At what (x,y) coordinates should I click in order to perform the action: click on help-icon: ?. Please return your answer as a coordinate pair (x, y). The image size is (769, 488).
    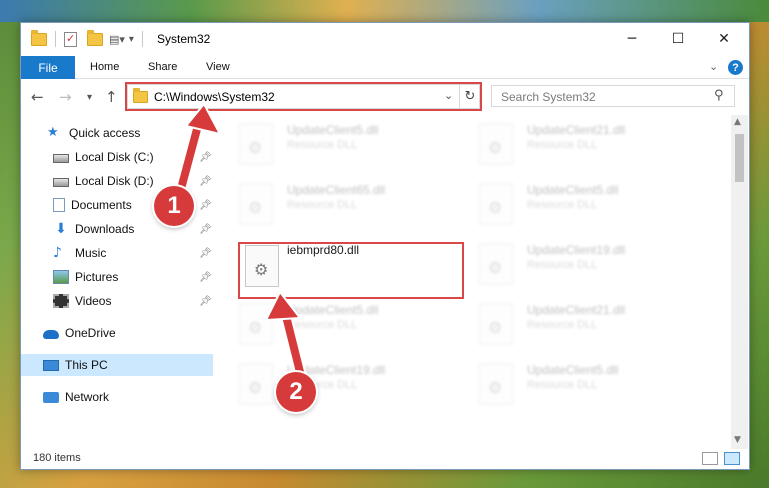
    Looking at the image, I should click on (735, 67).